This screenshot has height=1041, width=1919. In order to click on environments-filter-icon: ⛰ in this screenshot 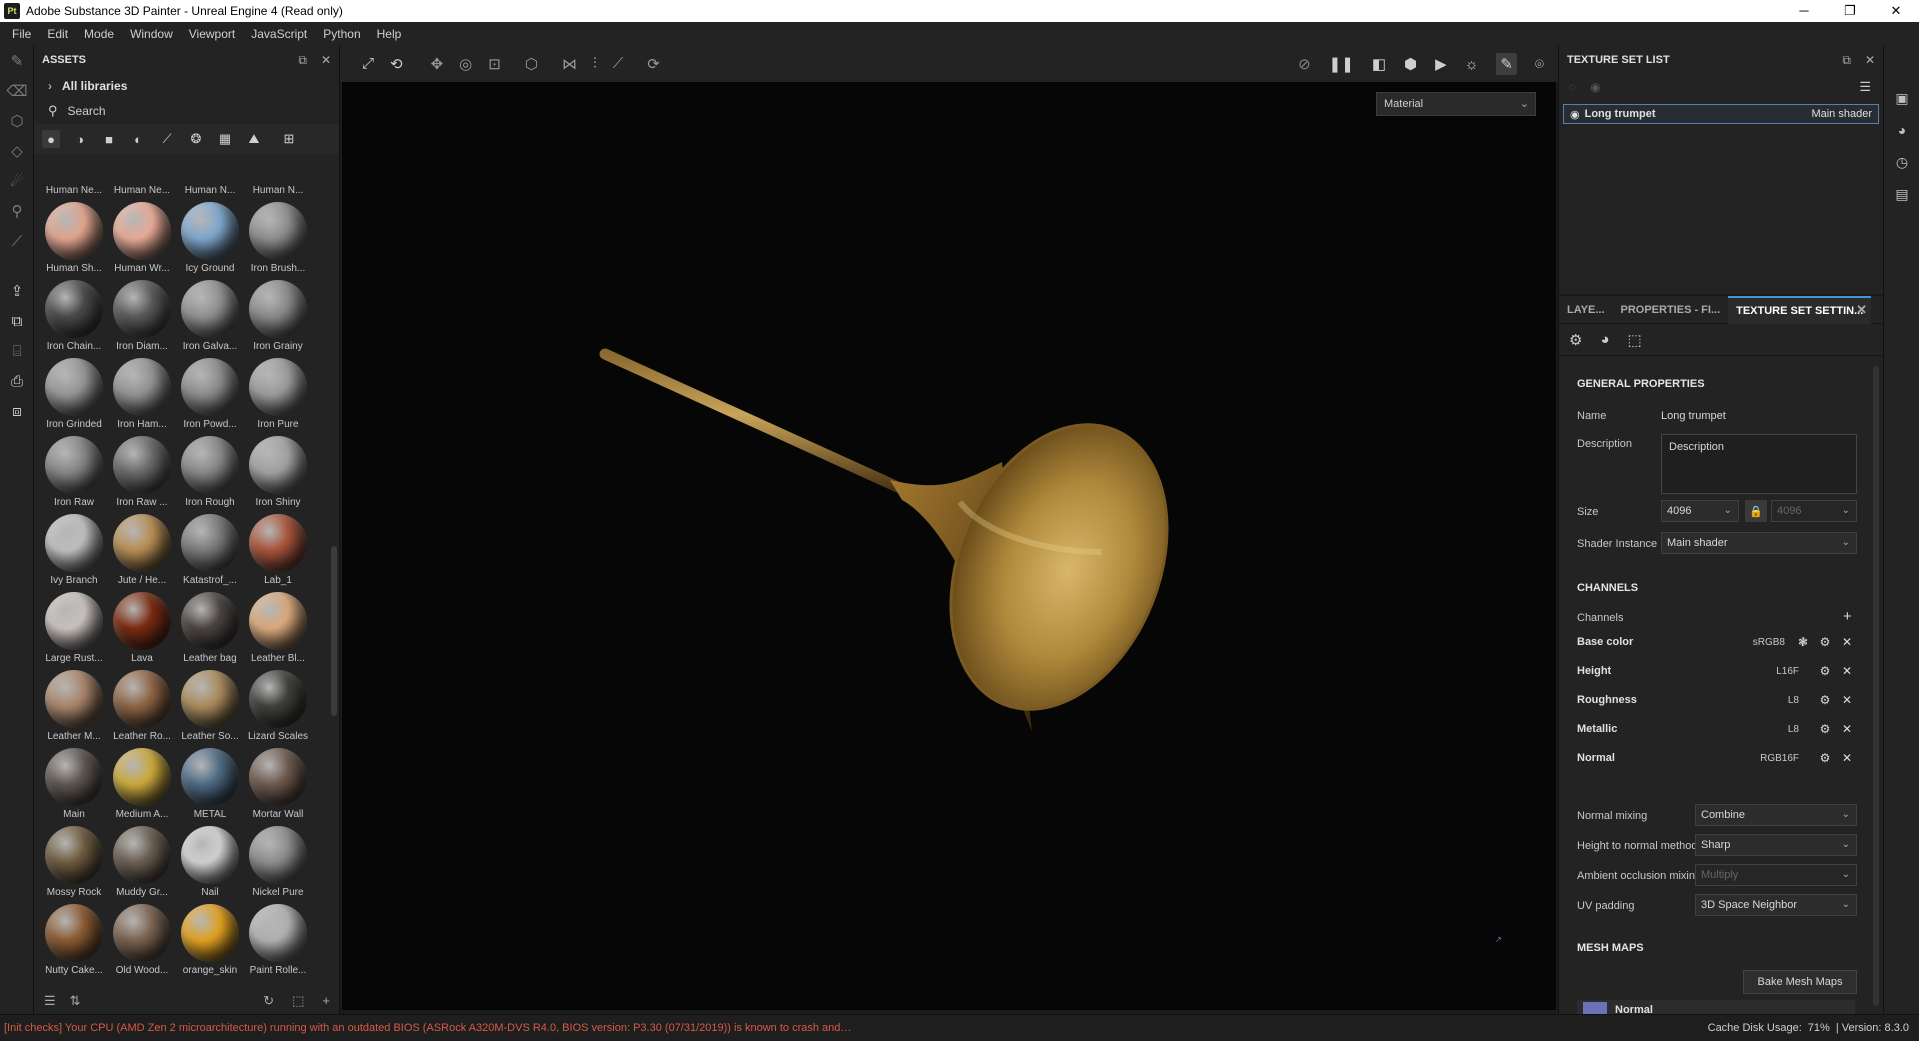, I will do `click(254, 139)`.